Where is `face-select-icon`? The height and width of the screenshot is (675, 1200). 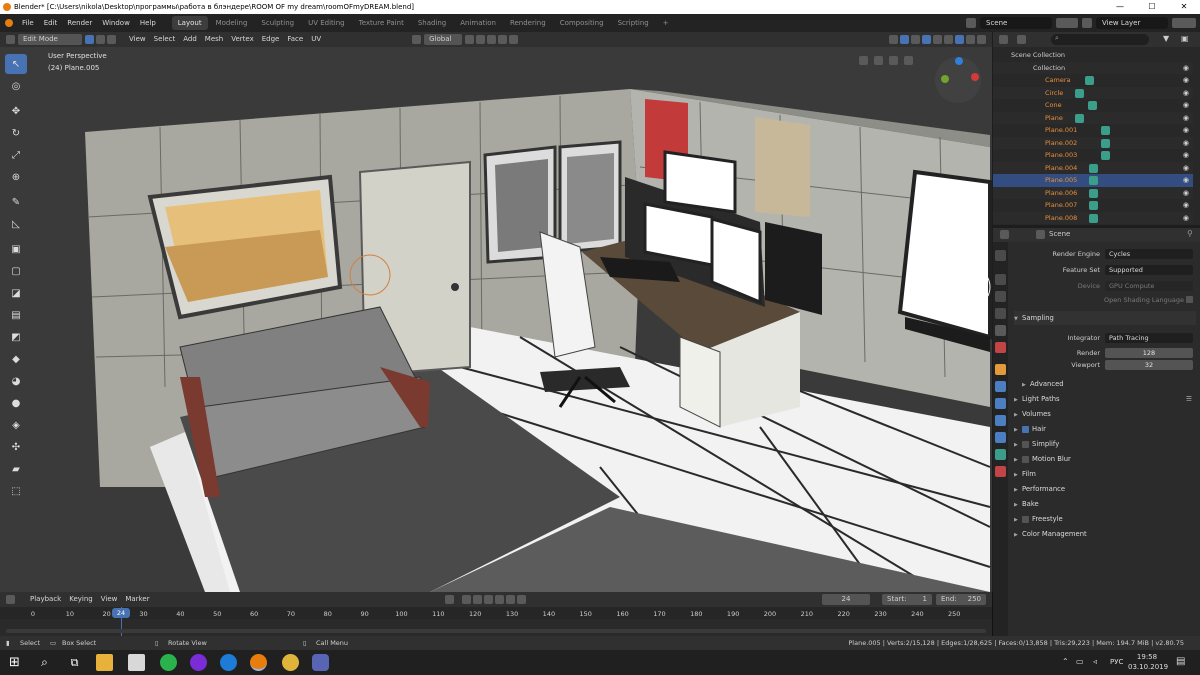
face-select-icon is located at coordinates (111, 39).